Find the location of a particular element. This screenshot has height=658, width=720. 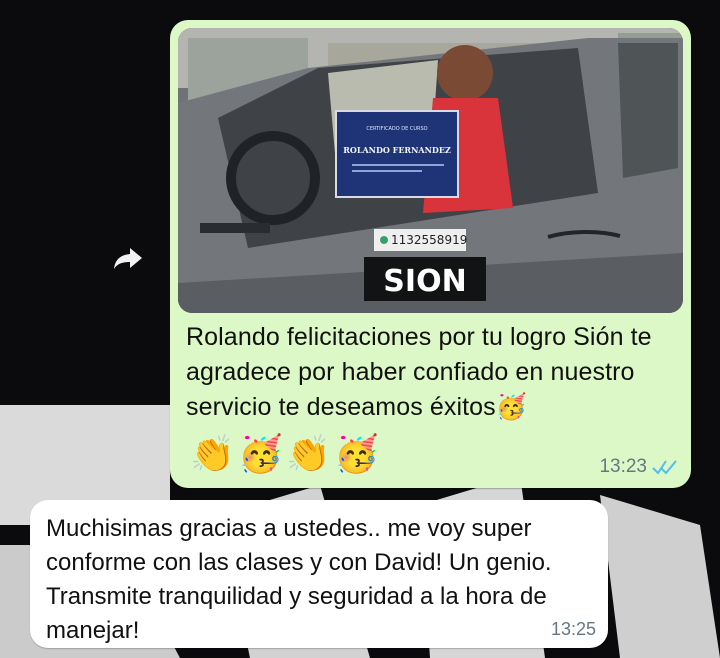

forward-button is located at coordinates (128, 258).